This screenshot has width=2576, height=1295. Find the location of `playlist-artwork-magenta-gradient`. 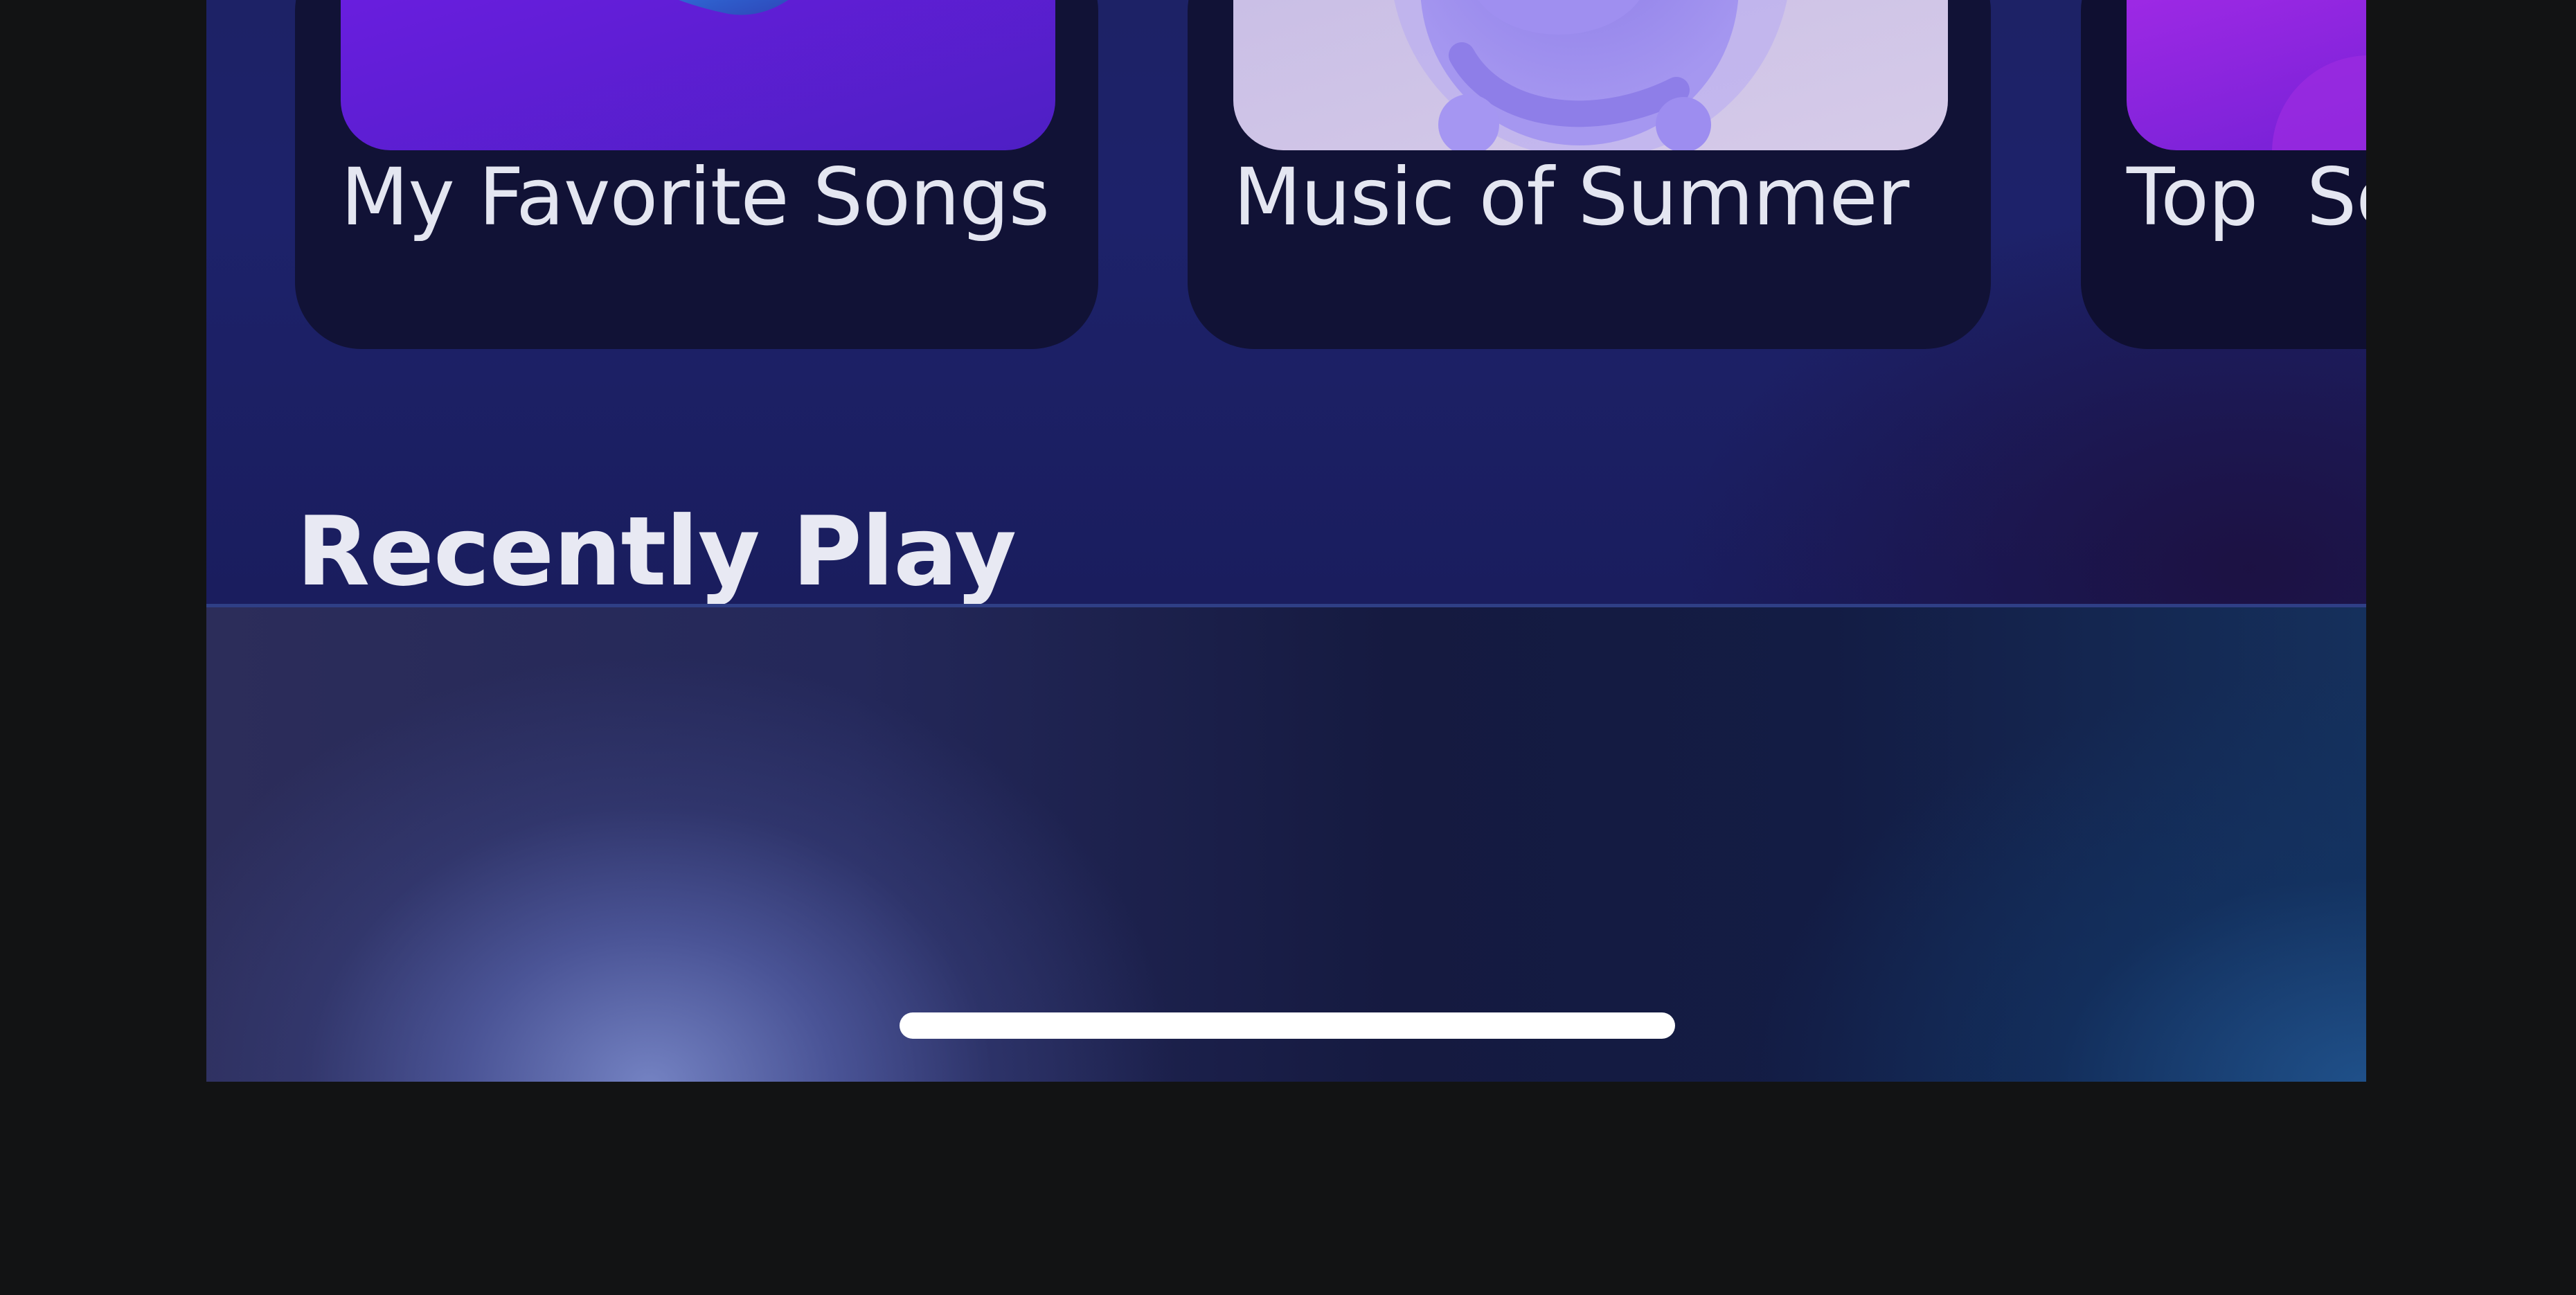

playlist-artwork-magenta-gradient is located at coordinates (2246, 75).